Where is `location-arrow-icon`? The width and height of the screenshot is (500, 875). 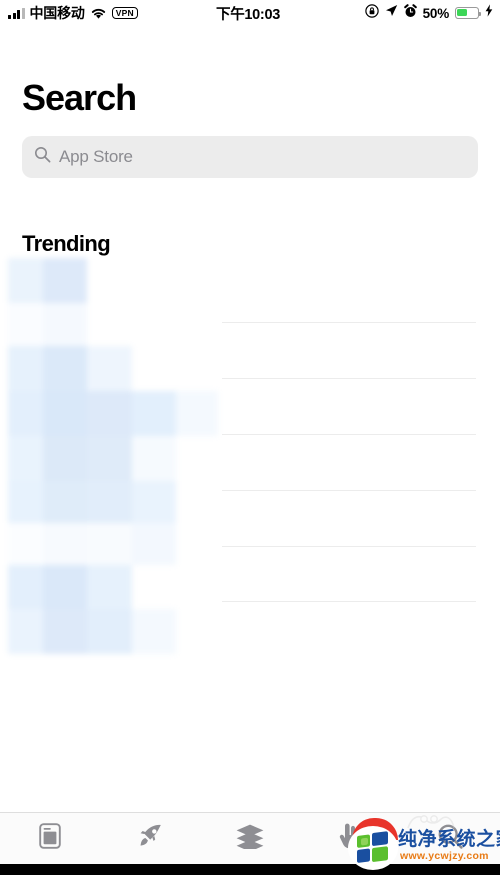 location-arrow-icon is located at coordinates (391, 13).